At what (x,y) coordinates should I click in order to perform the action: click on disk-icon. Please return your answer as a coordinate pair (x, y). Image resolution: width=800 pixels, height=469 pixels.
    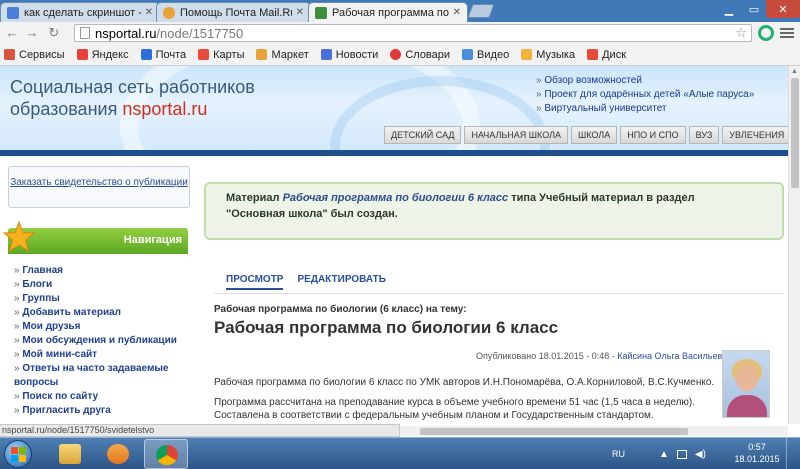
    Looking at the image, I should click on (593, 54).